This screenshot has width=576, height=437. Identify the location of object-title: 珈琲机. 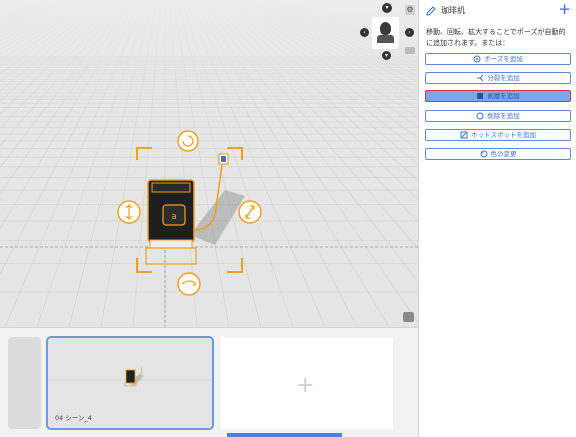
(453, 10).